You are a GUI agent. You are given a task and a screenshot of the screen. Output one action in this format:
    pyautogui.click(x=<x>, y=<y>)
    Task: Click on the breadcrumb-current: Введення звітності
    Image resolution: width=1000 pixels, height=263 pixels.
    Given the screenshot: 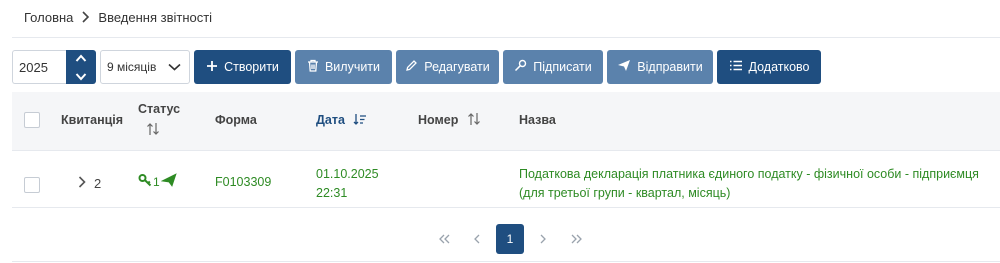 What is the action you would take?
    pyautogui.click(x=155, y=17)
    